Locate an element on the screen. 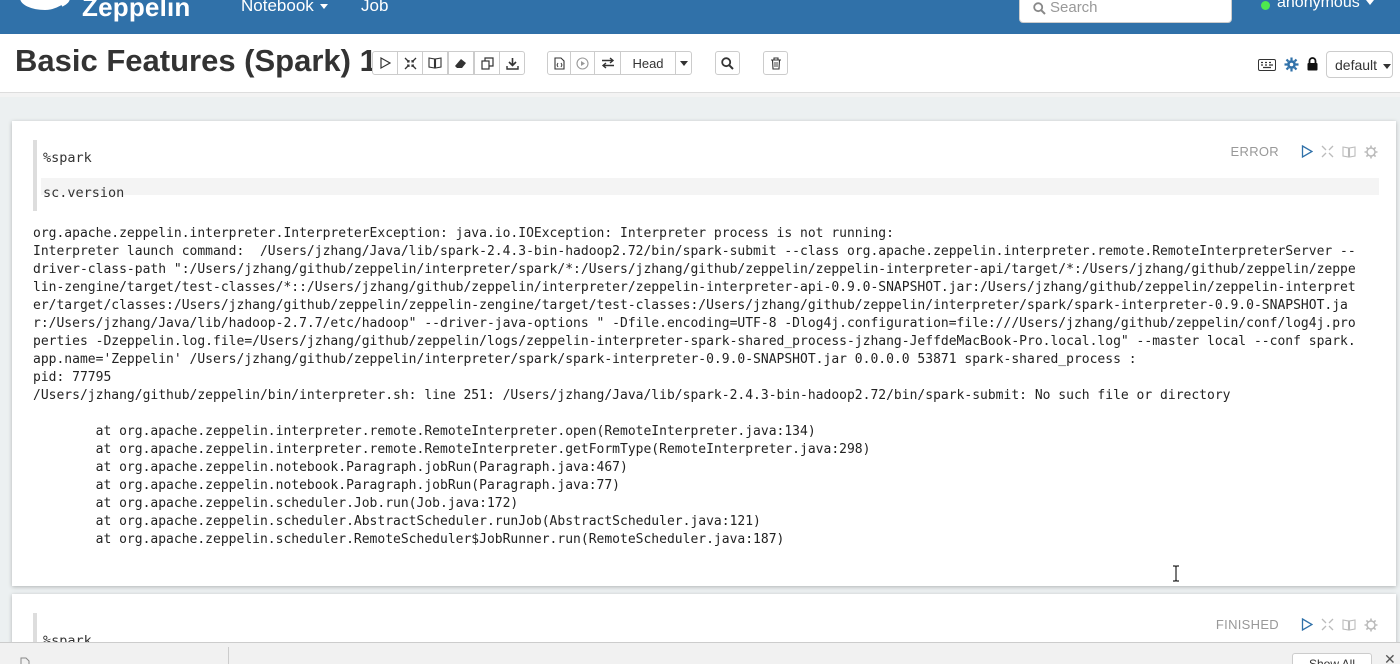 The image size is (1400, 664). clear-output-button is located at coordinates (461, 63).